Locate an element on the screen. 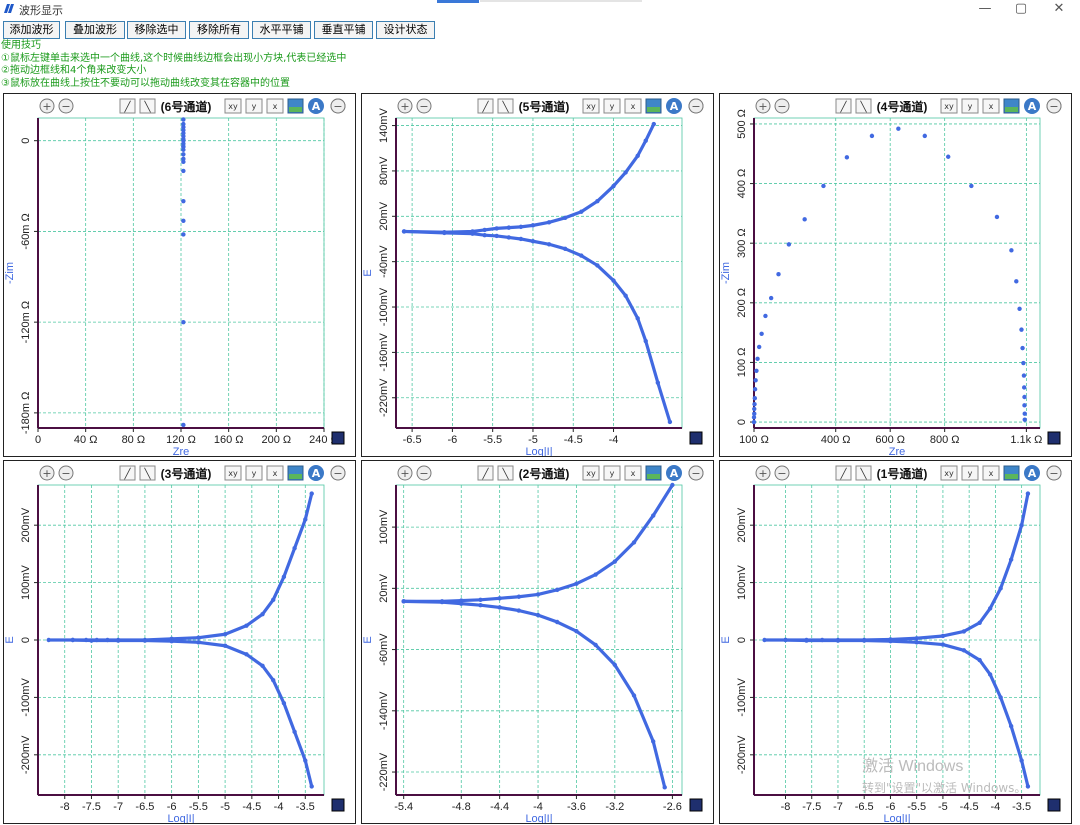 This screenshot has height=825, width=1080. restore-button: ▢ is located at coordinates (1021, 9).